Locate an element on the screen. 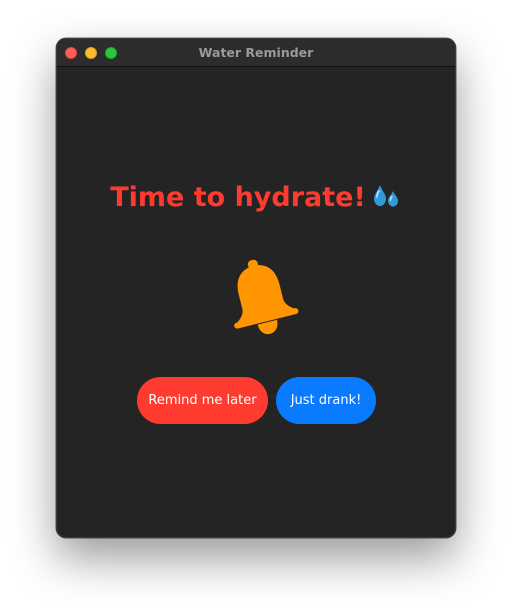 This screenshot has height=612, width=512. title-bar: Water Reminder is located at coordinates (256, 53).